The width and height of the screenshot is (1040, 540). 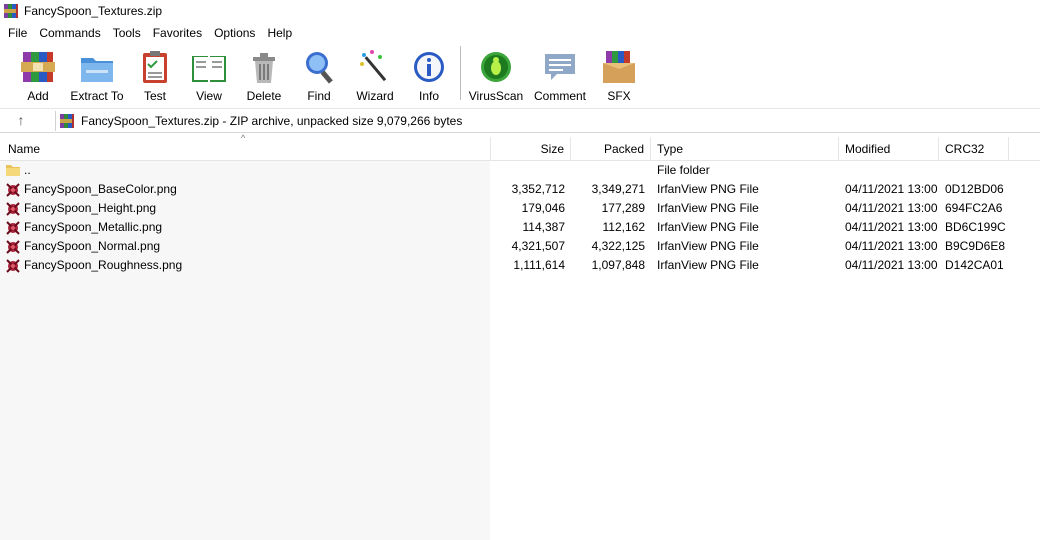 I want to click on file-name: FancySpoon_Height.png, so click(x=90, y=208).